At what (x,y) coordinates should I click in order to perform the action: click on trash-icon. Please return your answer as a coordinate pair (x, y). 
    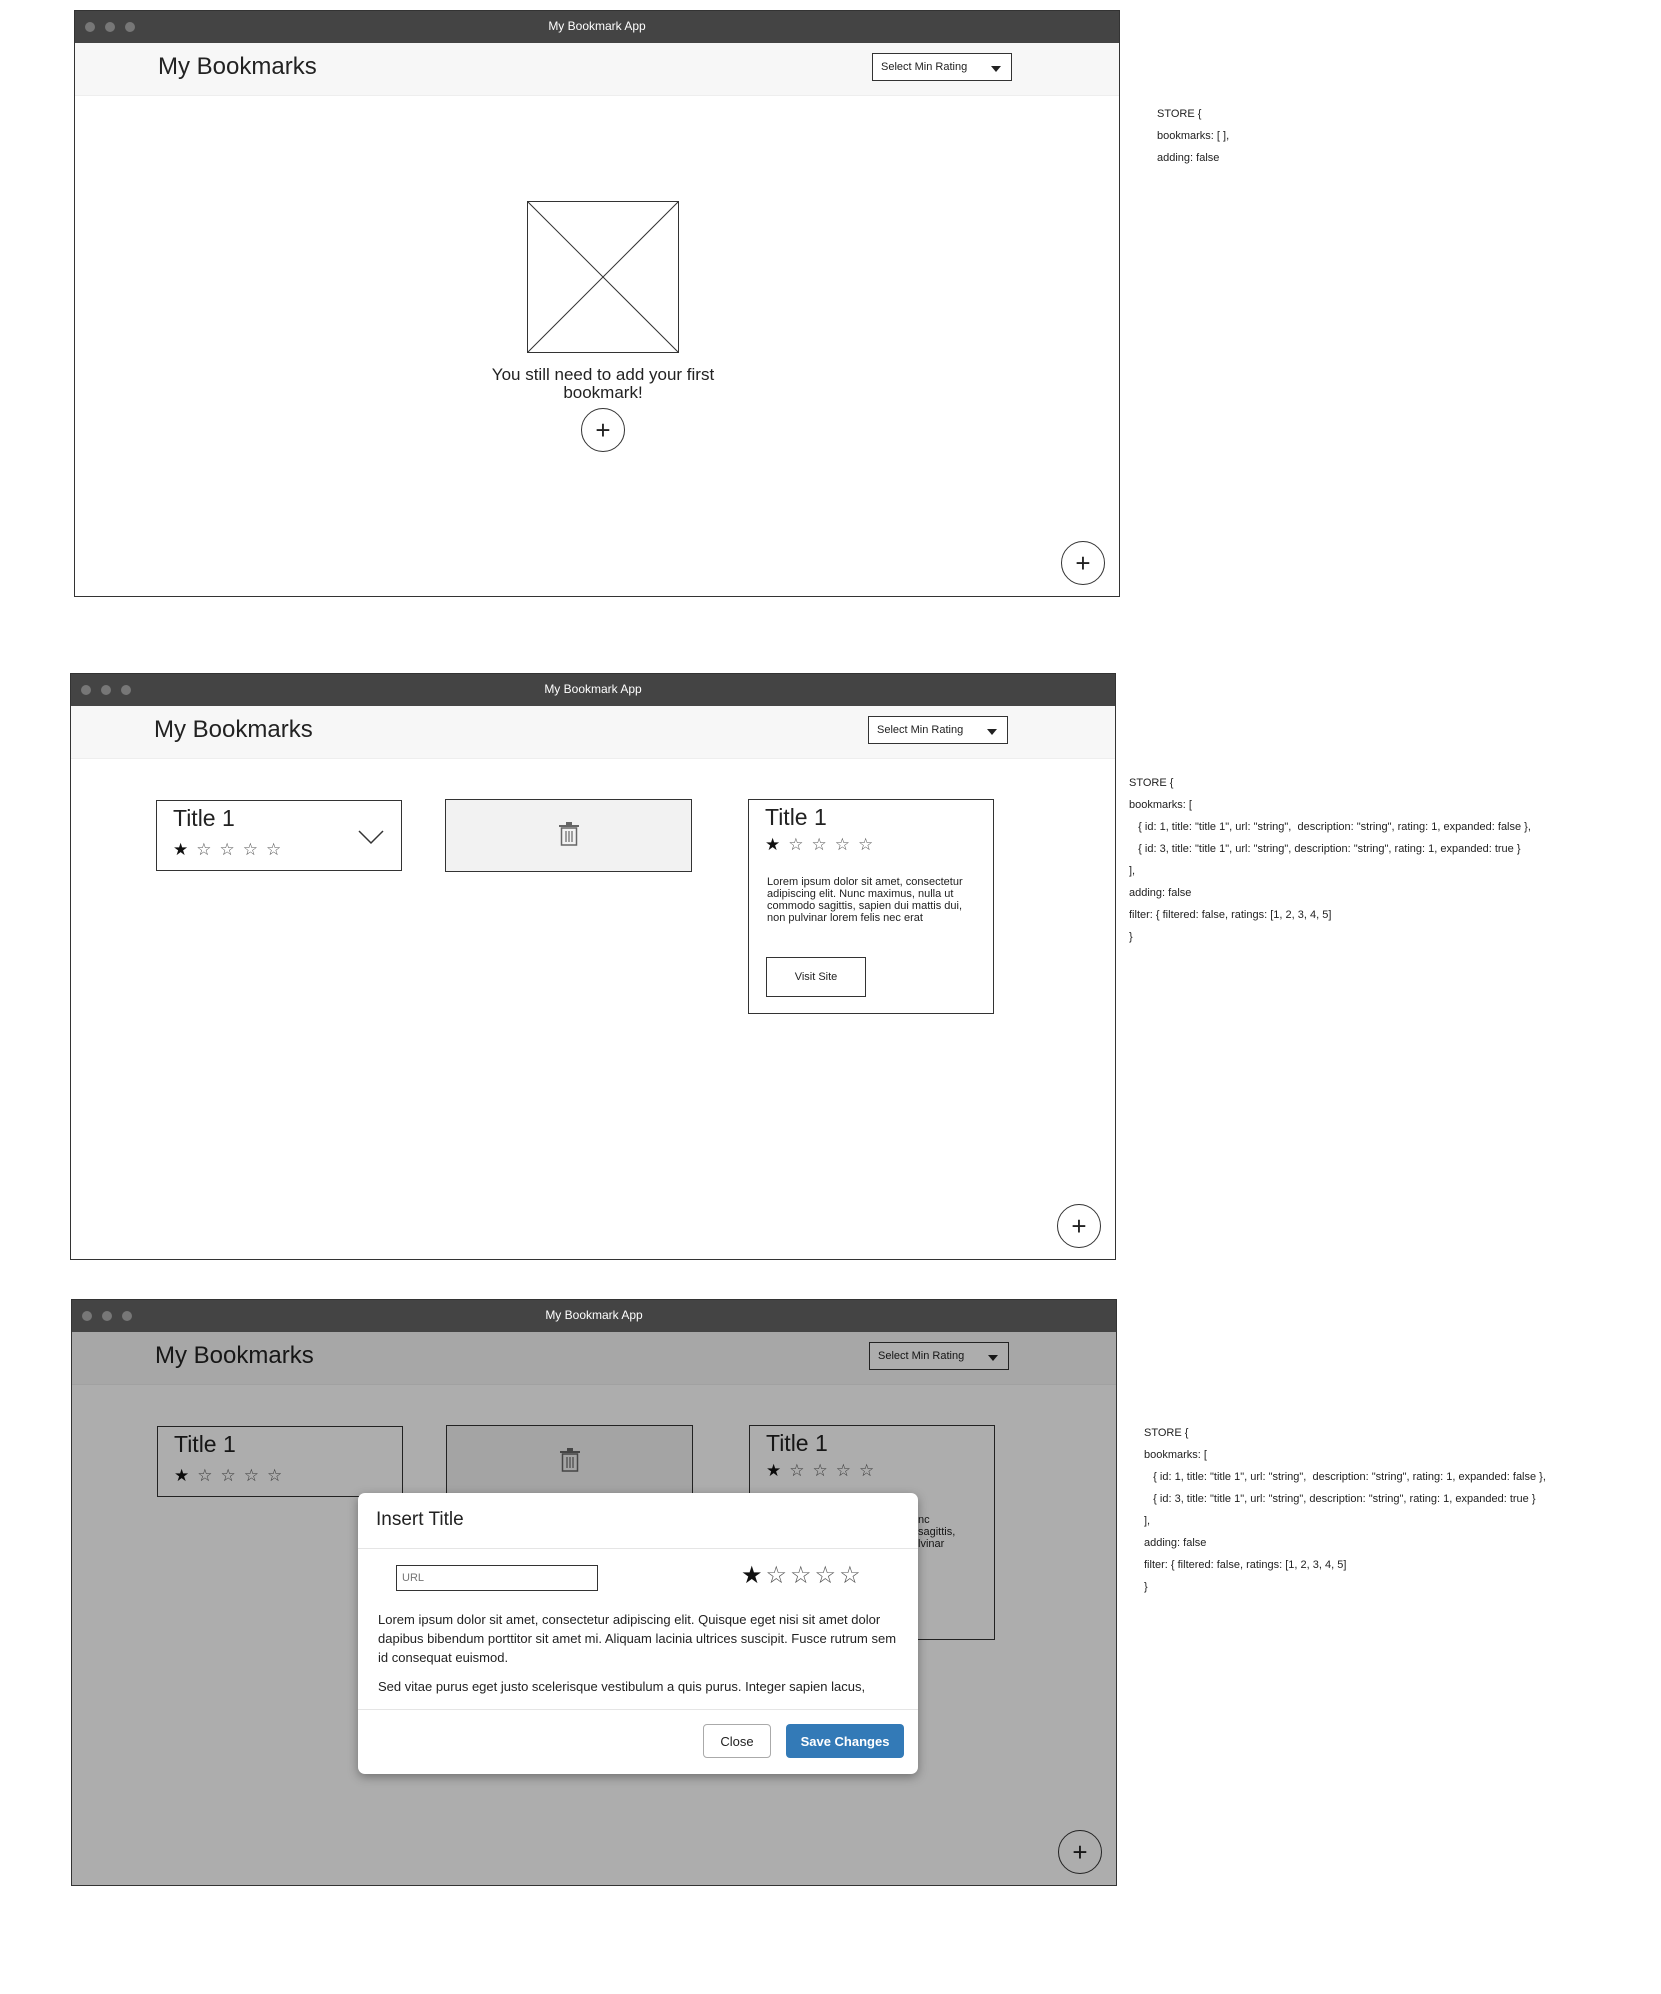
    Looking at the image, I should click on (569, 834).